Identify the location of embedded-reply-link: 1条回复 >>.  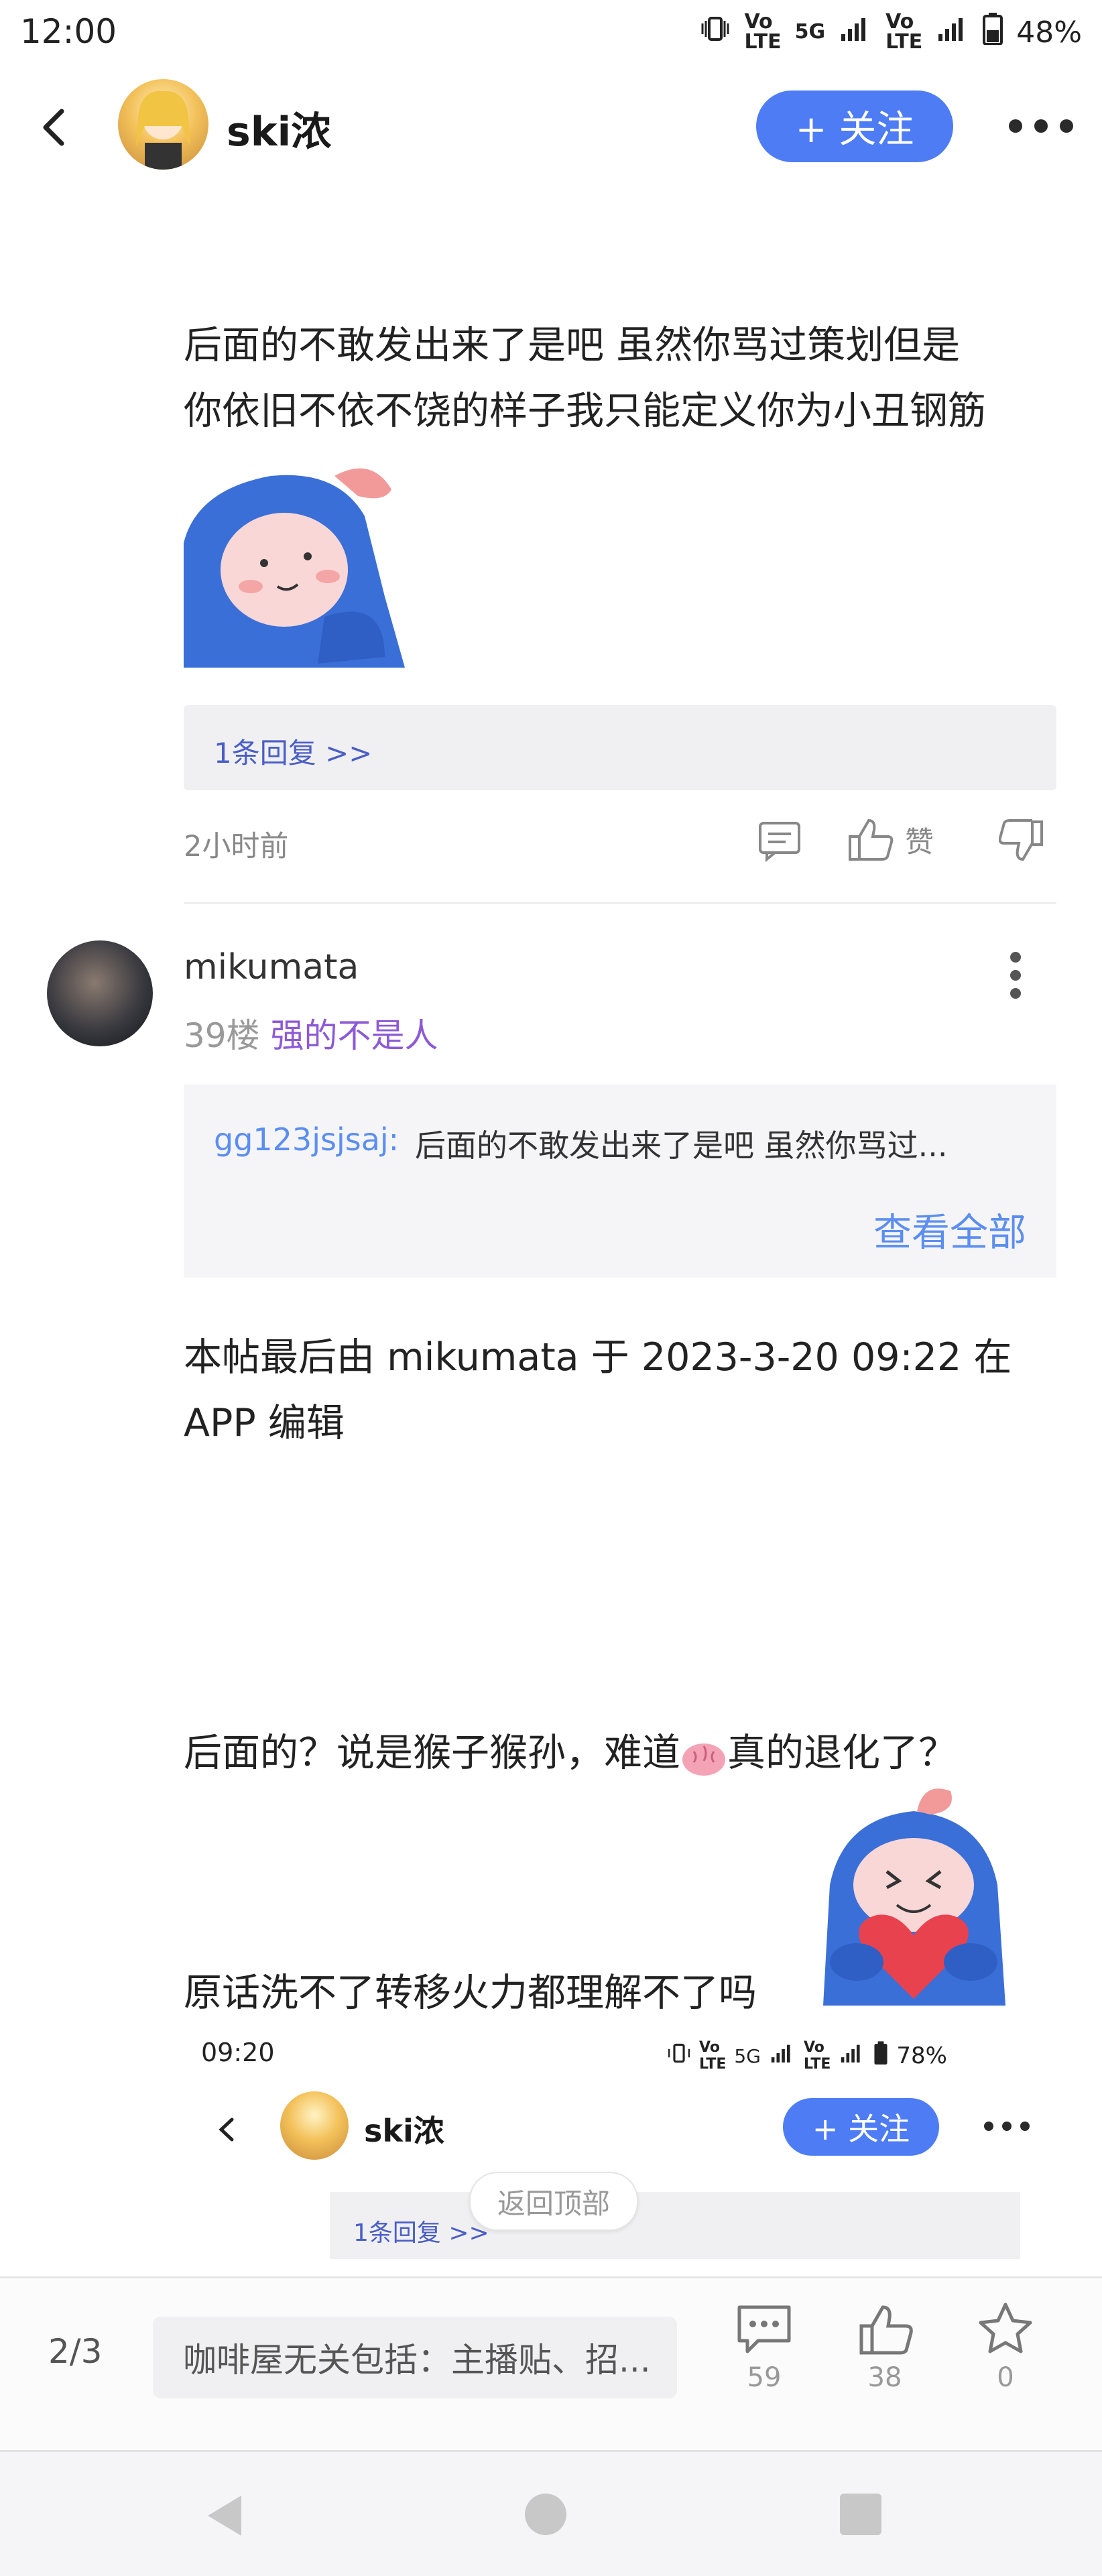
(421, 2233).